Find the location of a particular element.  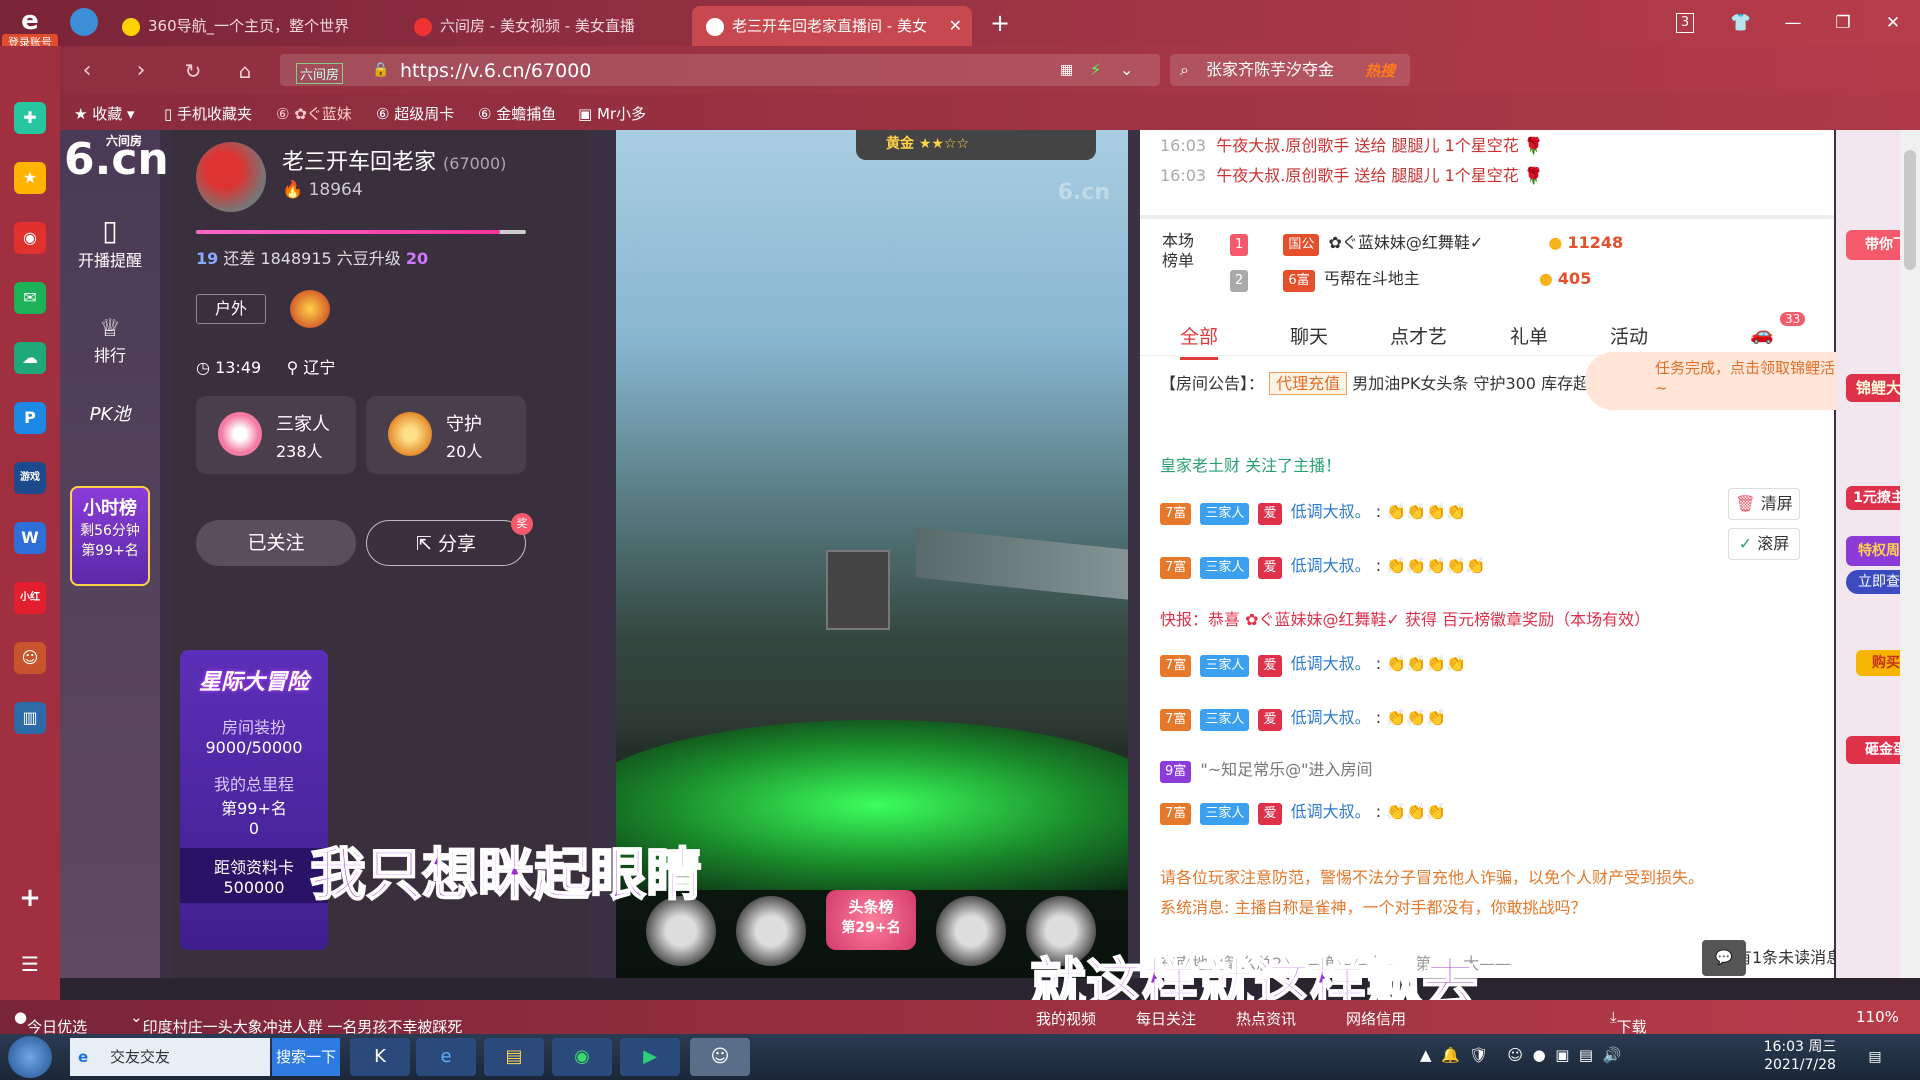

taskbar-browser-item: e 交友交友 is located at coordinates (170, 1057).